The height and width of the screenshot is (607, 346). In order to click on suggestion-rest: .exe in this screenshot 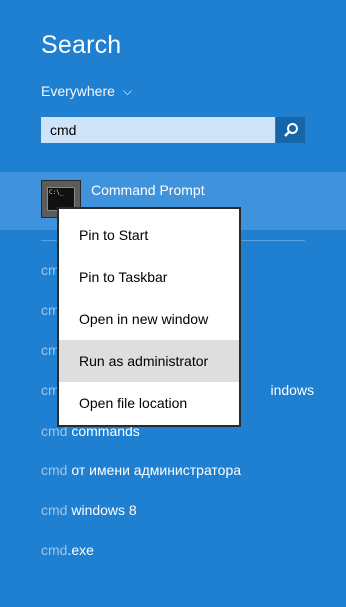, I will do `click(80, 550)`.